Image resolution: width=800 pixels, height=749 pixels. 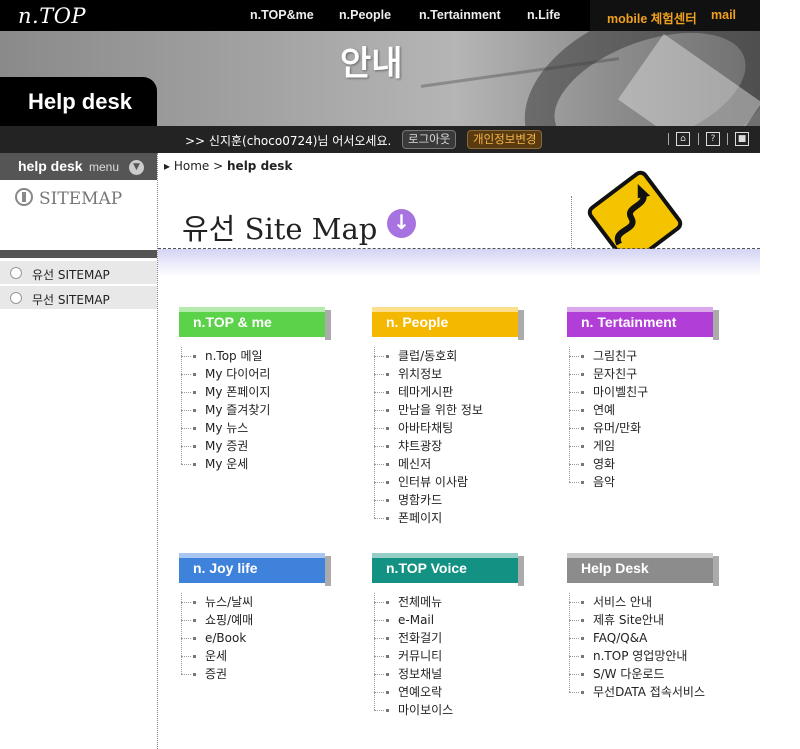 What do you see at coordinates (255, 569) in the screenshot?
I see `category-header: n. Joy life` at bounding box center [255, 569].